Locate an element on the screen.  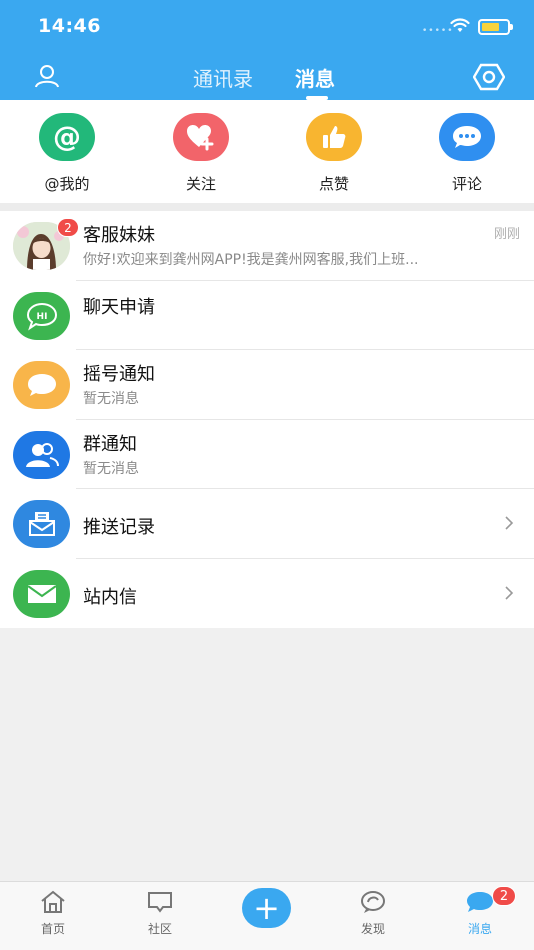
quick-label: 评论 is located at coordinates (466, 184).